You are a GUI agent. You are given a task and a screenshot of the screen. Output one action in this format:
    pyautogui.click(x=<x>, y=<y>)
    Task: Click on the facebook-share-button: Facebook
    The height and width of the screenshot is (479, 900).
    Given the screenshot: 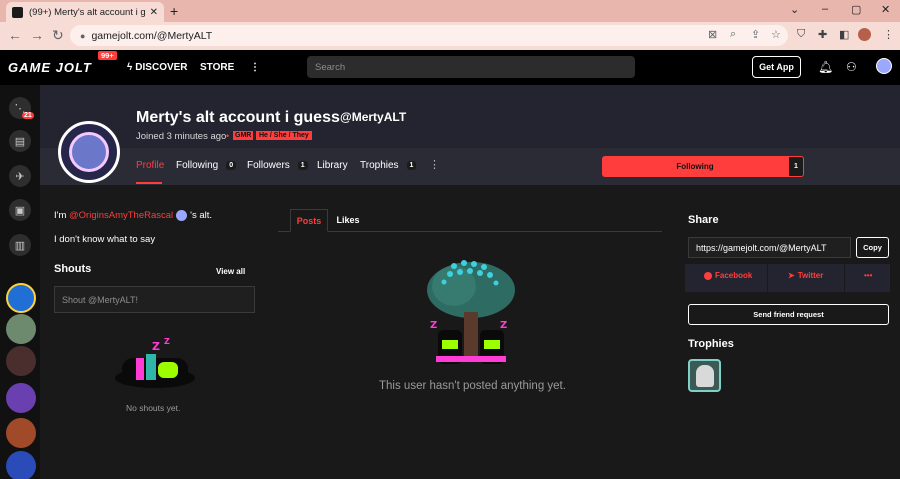 What is the action you would take?
    pyautogui.click(x=728, y=275)
    